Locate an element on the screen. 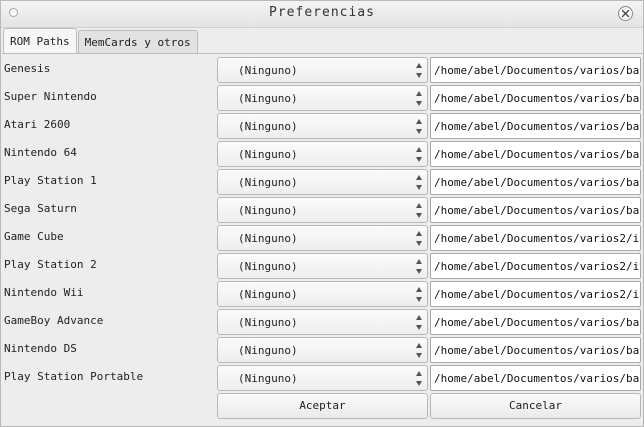 The image size is (644, 427). console-label: Genesis is located at coordinates (27, 68).